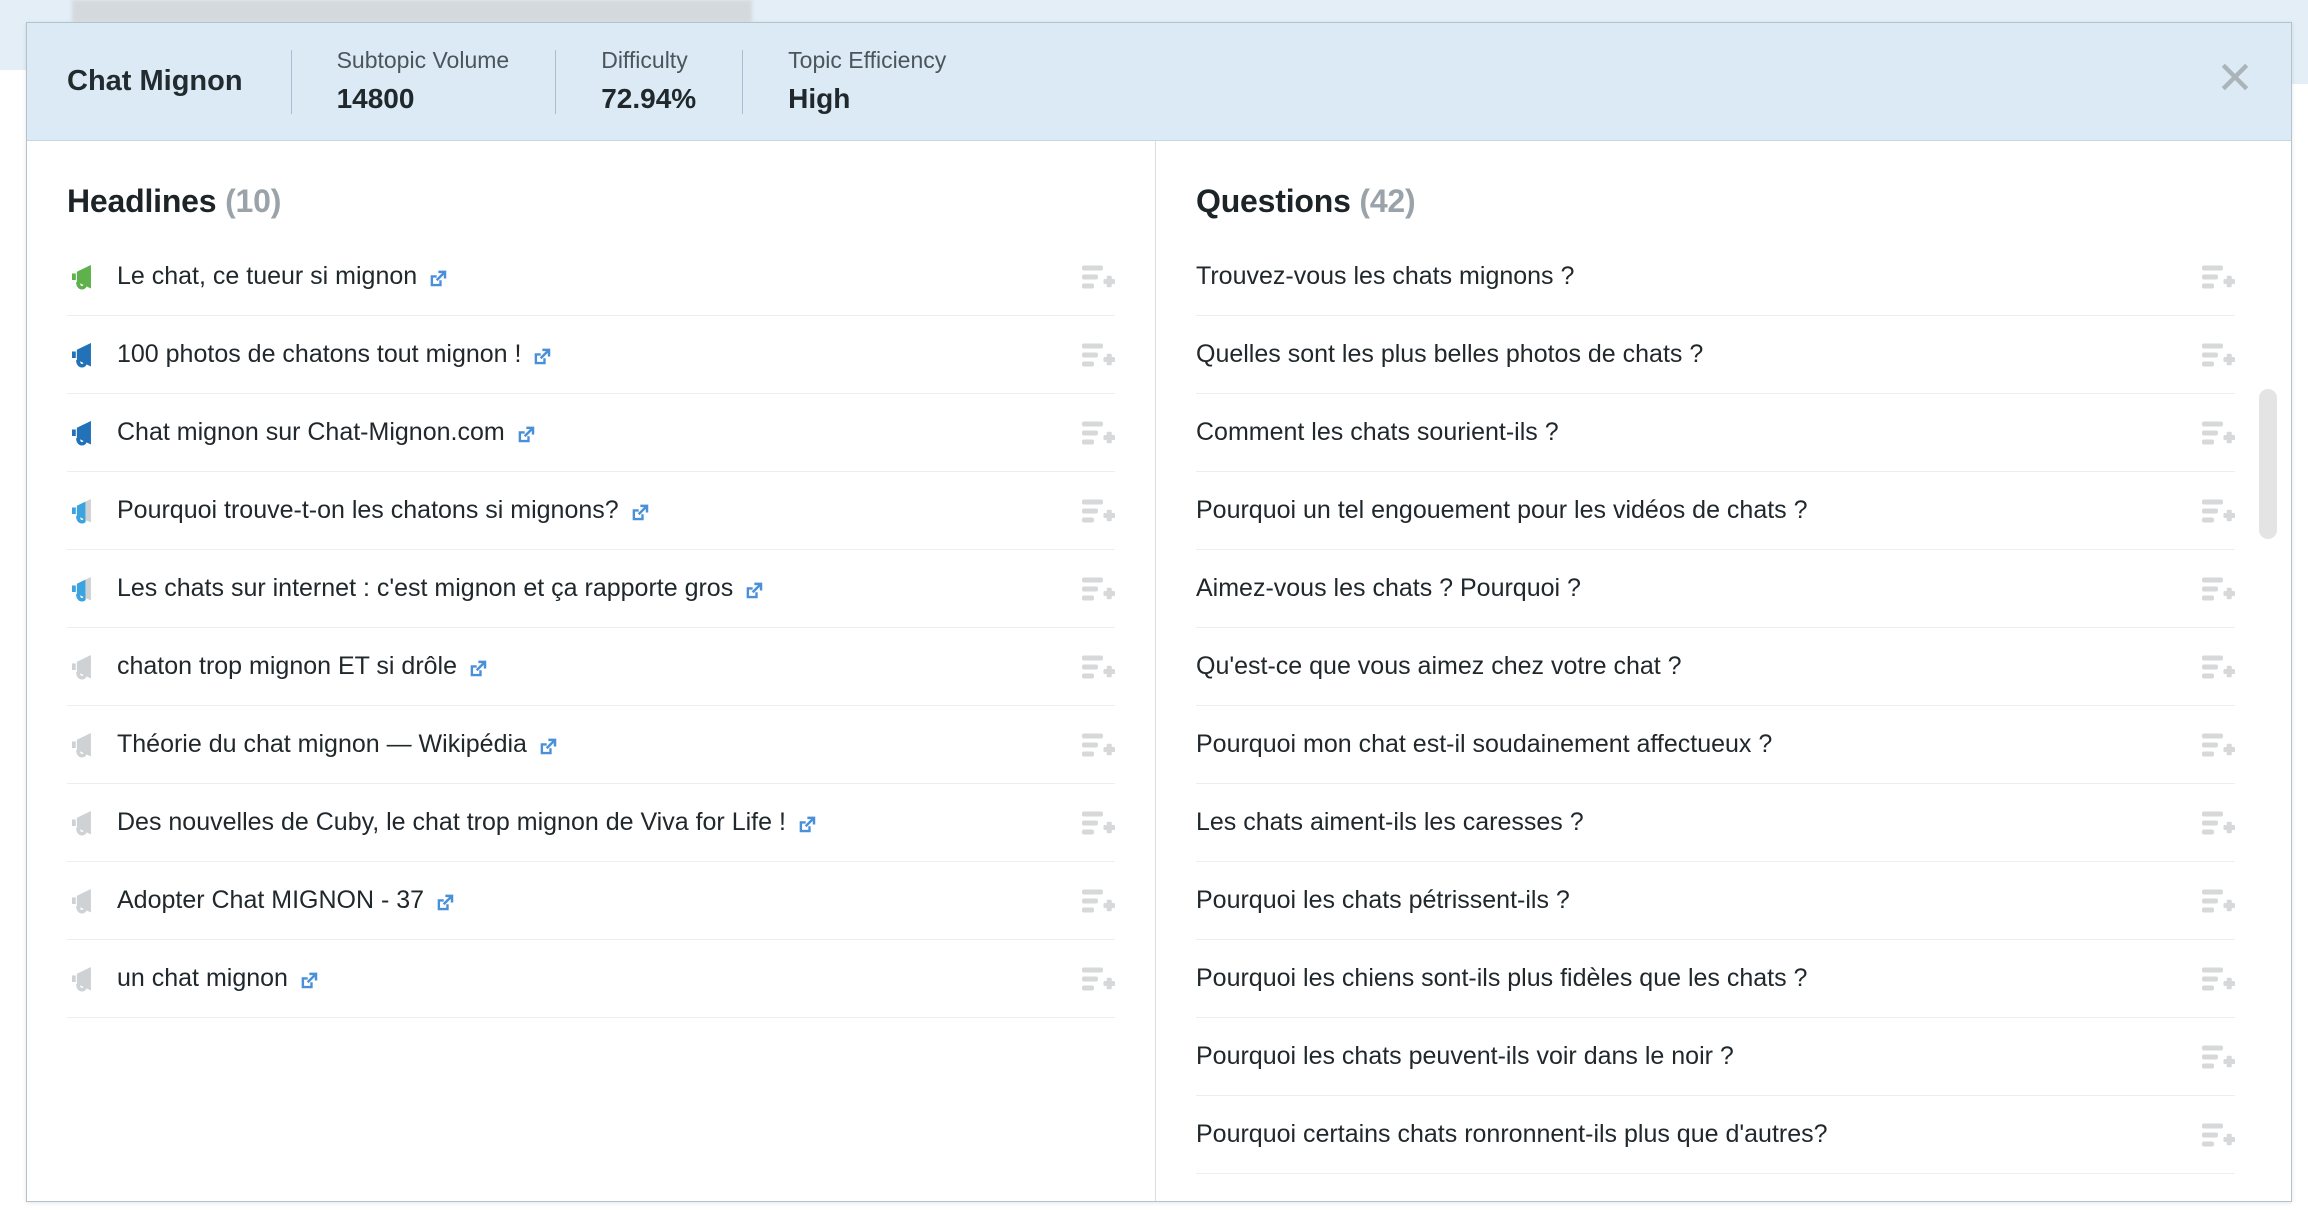 Image resolution: width=2308 pixels, height=1210 pixels. What do you see at coordinates (267, 276) in the screenshot?
I see `headline-text: Le chat, ce tueur si mignon` at bounding box center [267, 276].